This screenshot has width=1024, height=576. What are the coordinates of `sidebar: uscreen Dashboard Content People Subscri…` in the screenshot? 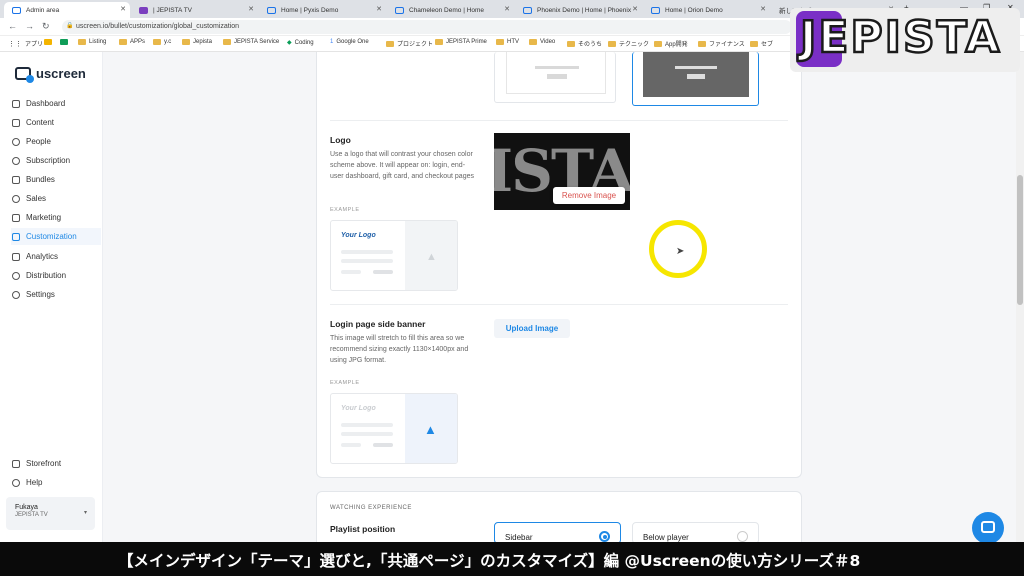 It's located at (51, 297).